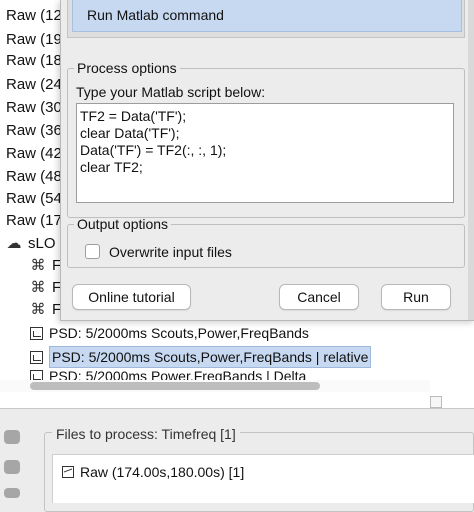  I want to click on tree-item-raw: Raw (36, so click(34, 131).